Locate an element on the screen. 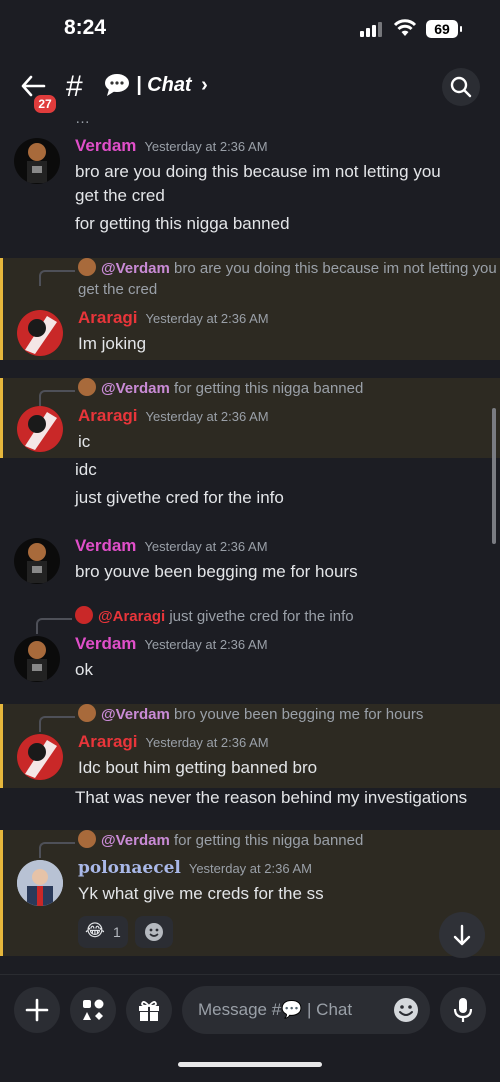 This screenshot has width=500, height=1082. message-input-placeholder: Message #💬 | Chat is located at coordinates (275, 1009).